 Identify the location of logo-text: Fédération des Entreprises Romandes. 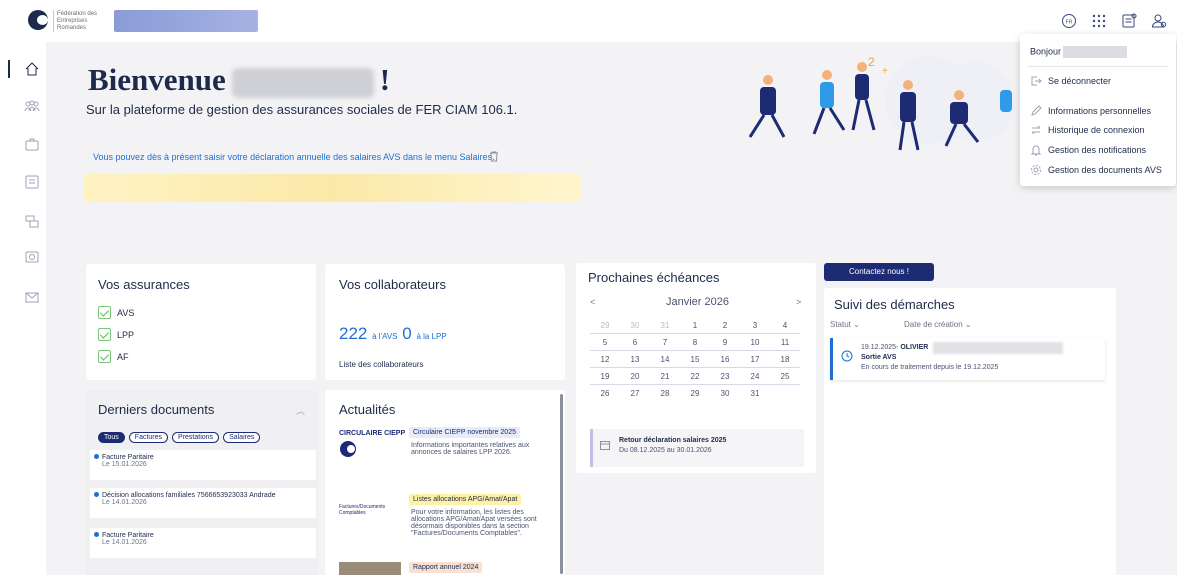
(77, 21).